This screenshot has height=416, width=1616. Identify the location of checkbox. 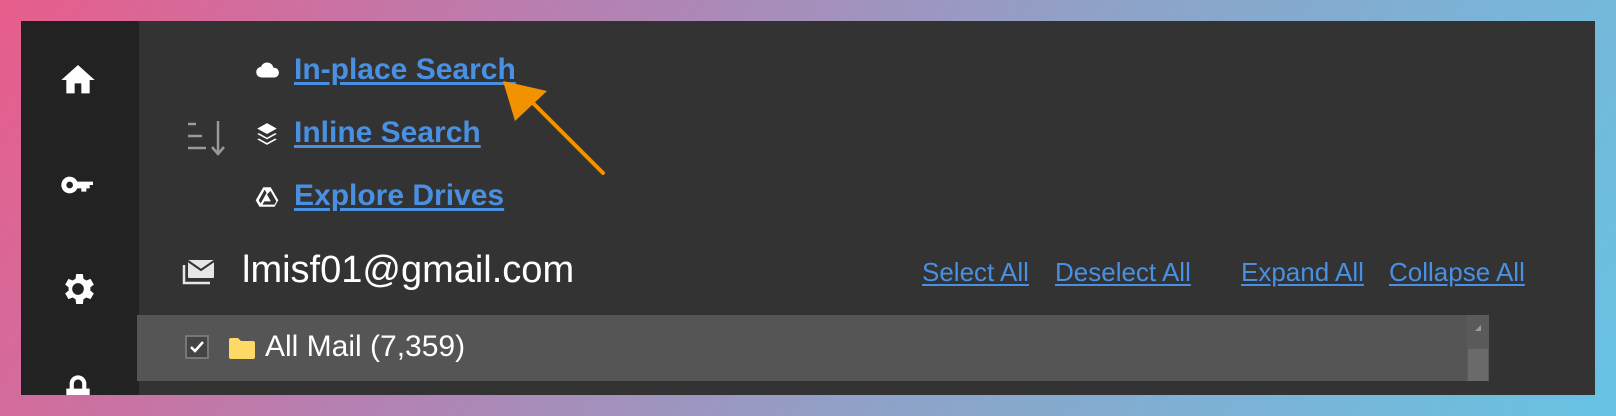
(197, 347).